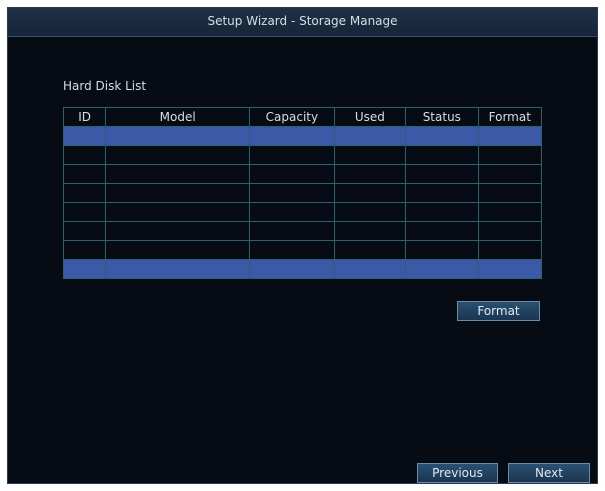  Describe the element at coordinates (105, 86) in the screenshot. I see `hard-disk-list-label: Hard Disk List` at that location.